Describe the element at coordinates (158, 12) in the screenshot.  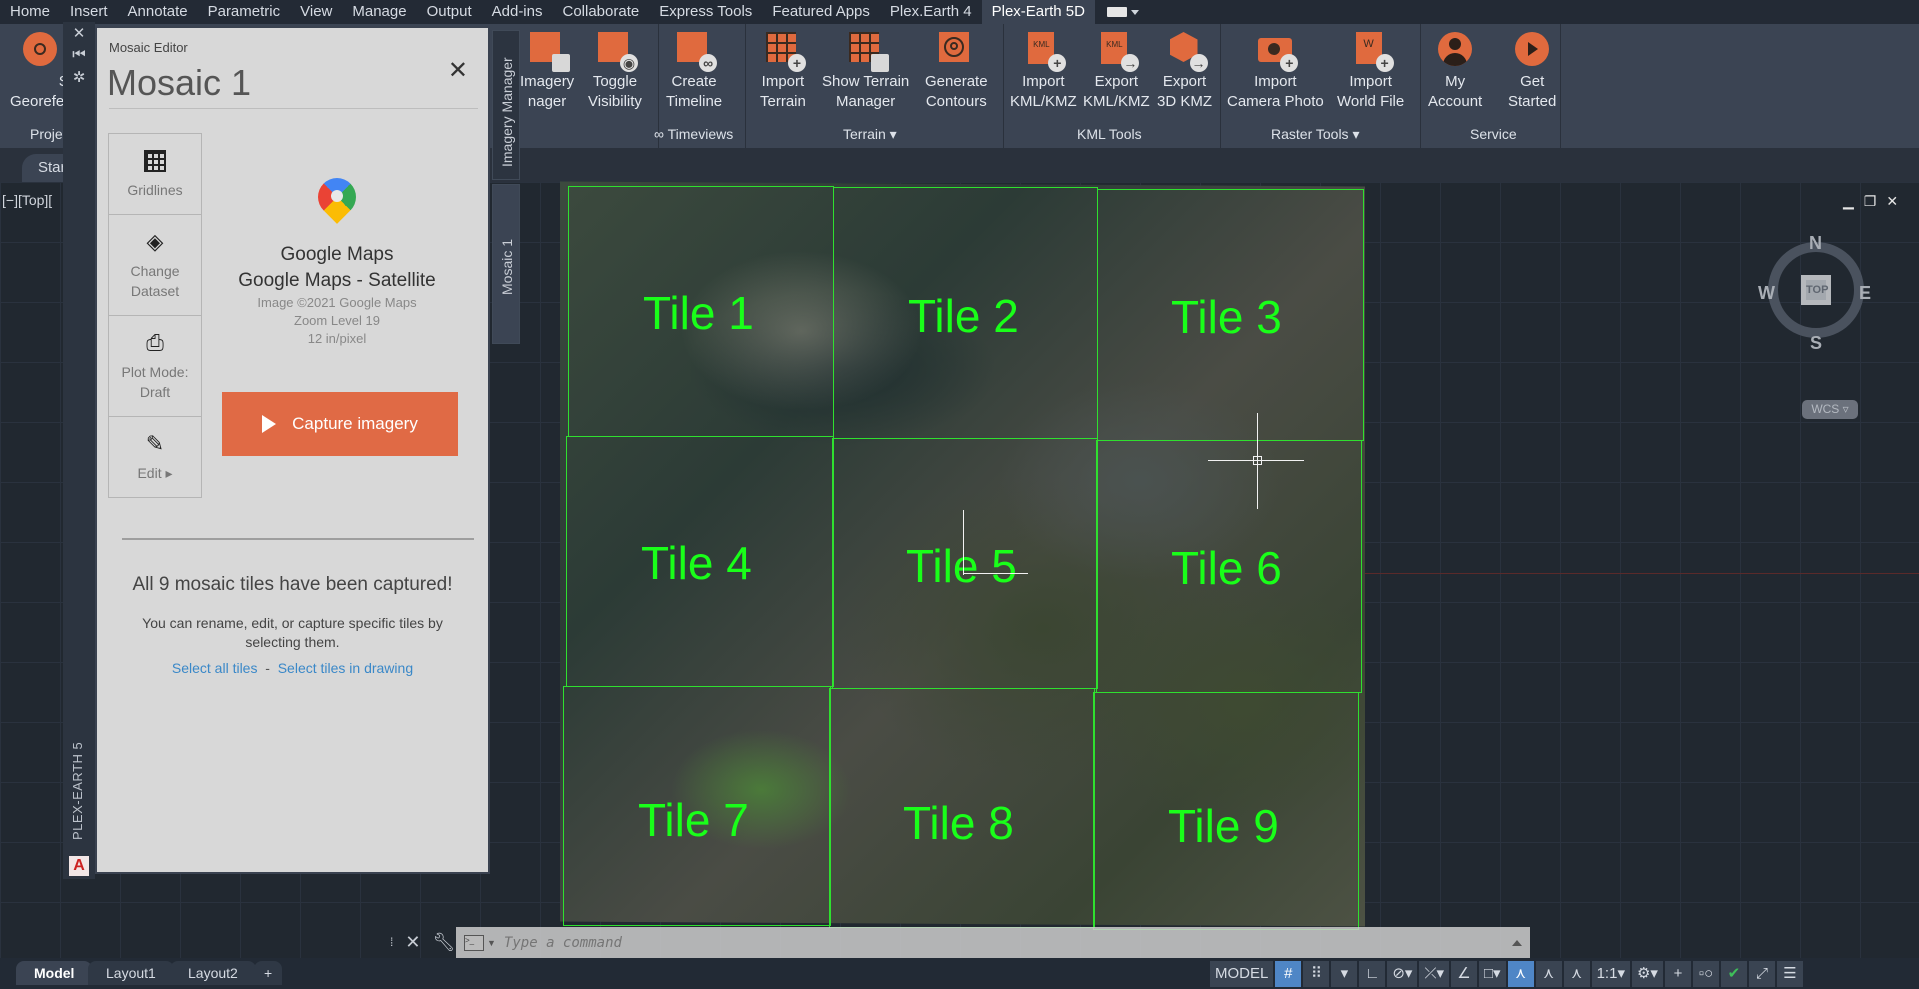
I see `tab-annotate: Annotate` at that location.